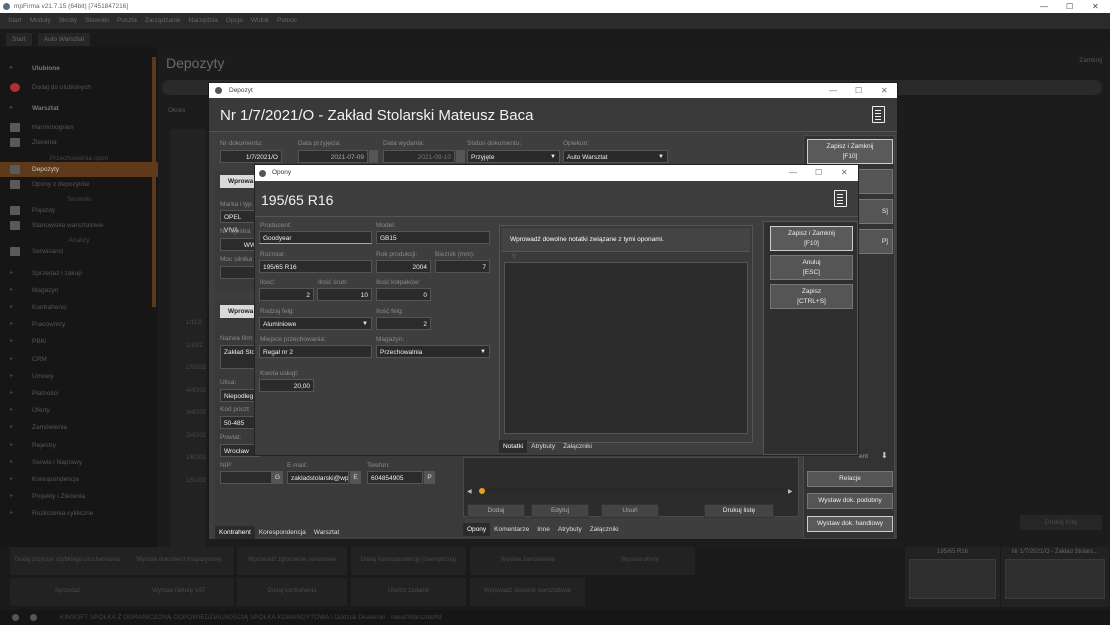 This screenshot has height=625, width=1110. What do you see at coordinates (630, 511) in the screenshot?
I see `list-action-button: Usuń` at bounding box center [630, 511].